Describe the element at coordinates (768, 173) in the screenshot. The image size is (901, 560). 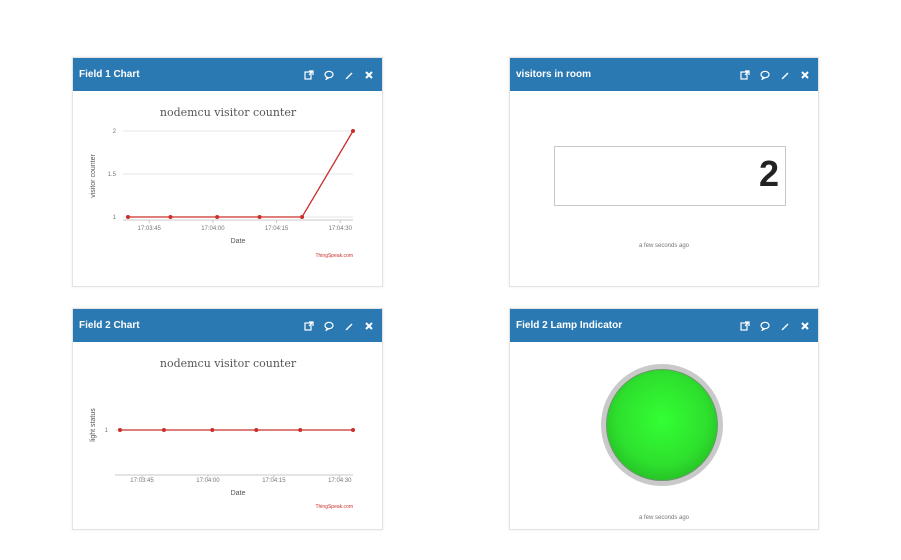
I see `visitor-count-value: 2` at that location.